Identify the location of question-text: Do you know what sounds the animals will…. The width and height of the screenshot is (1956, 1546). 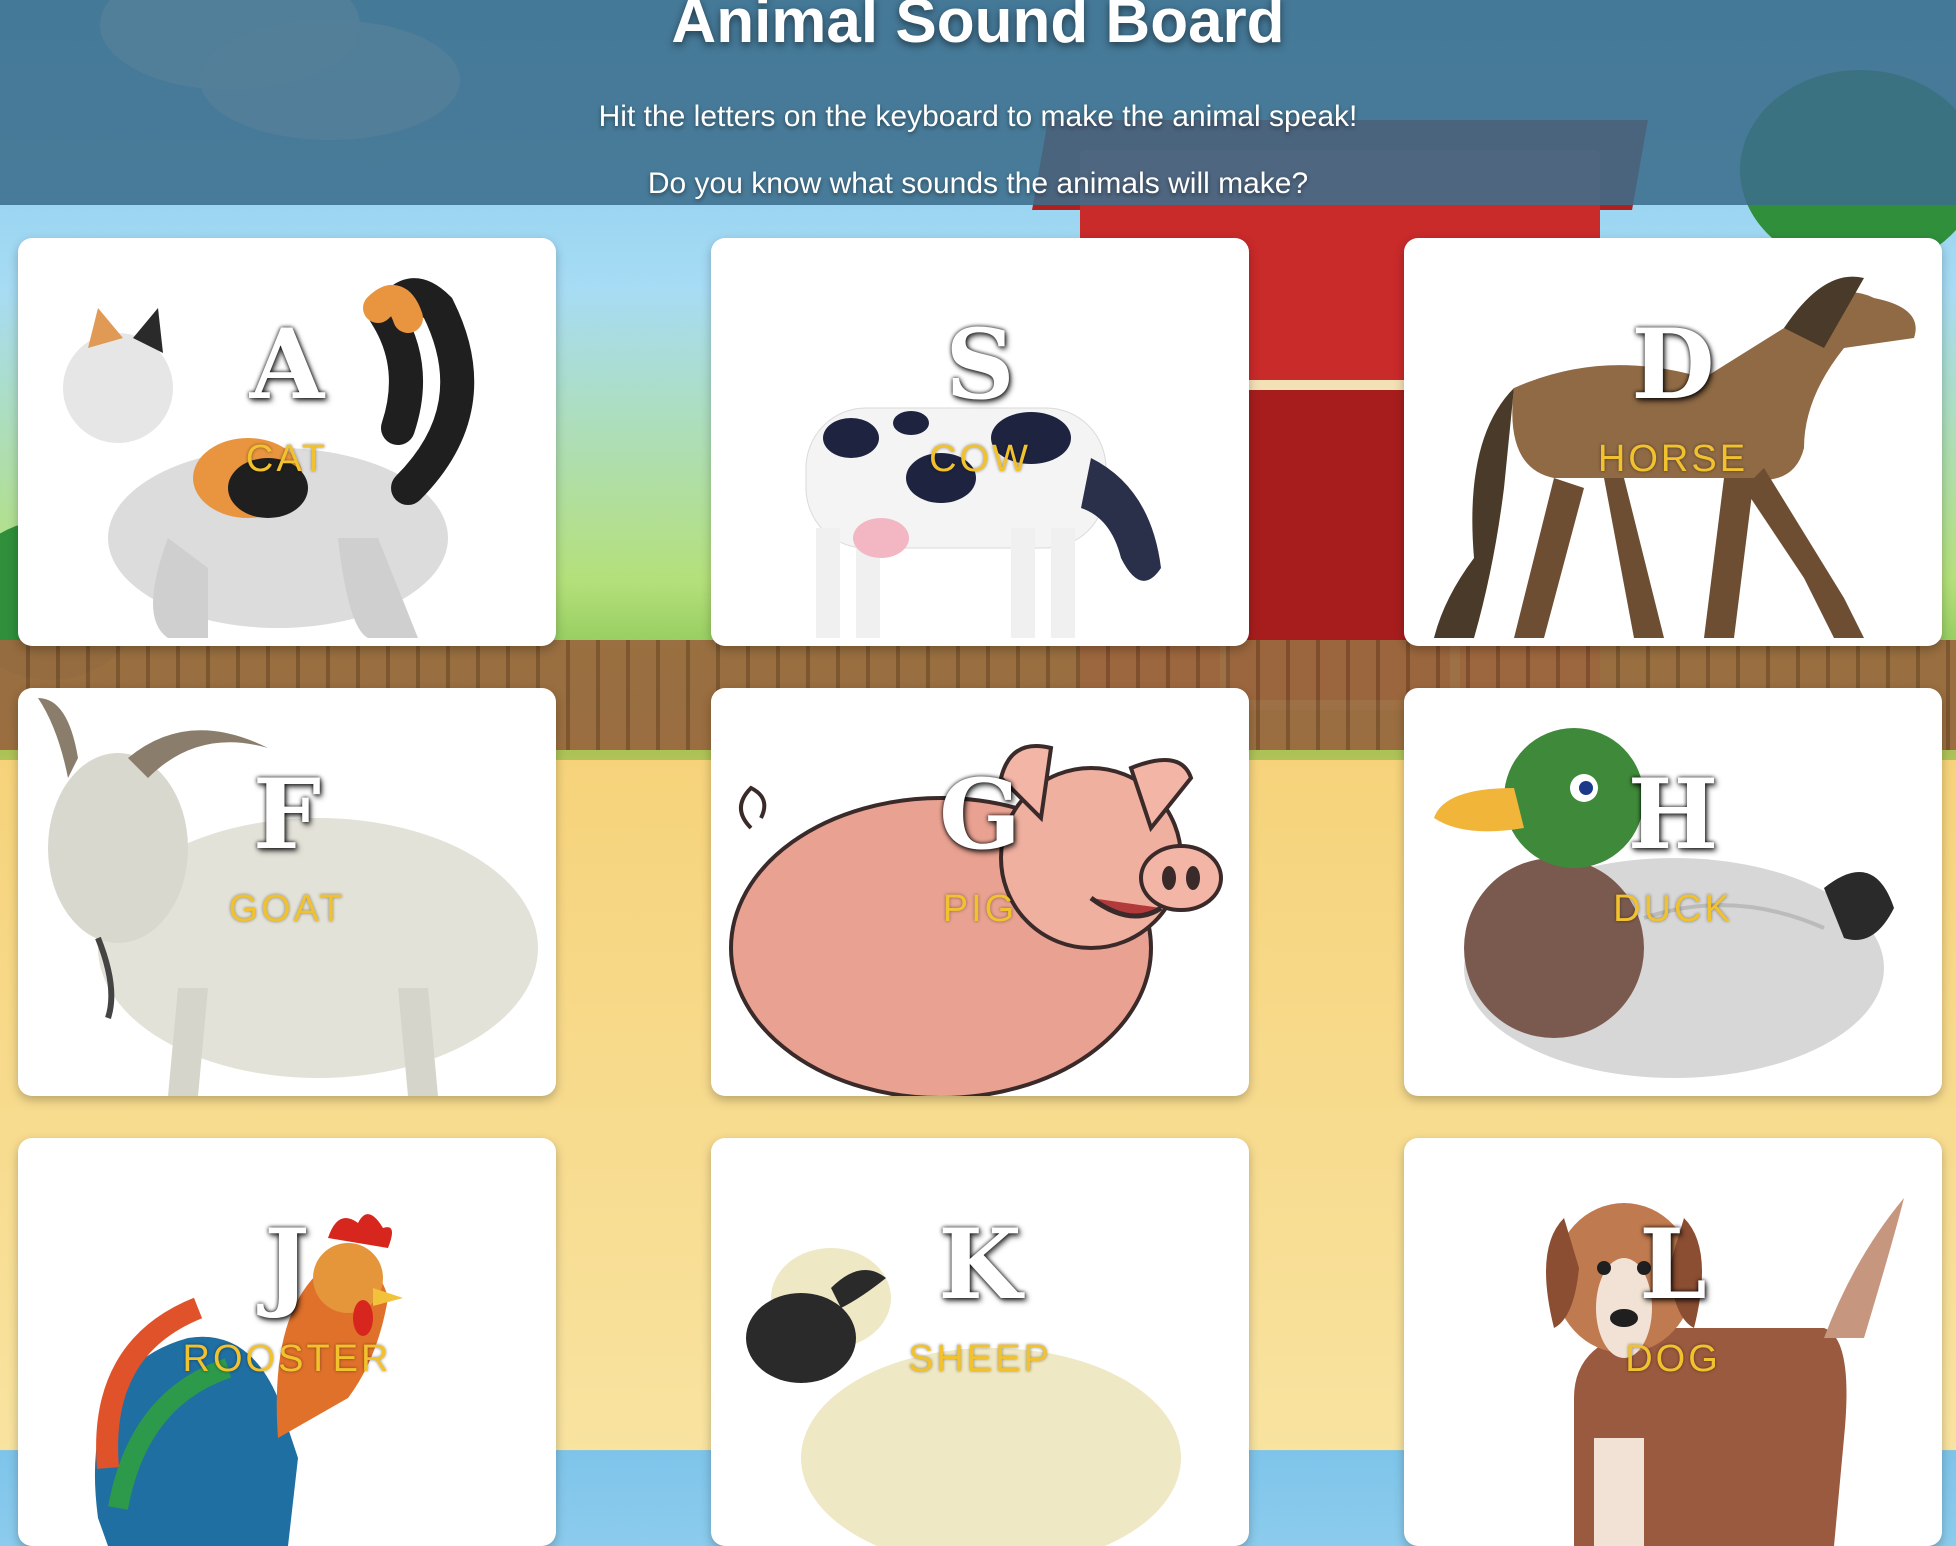
(978, 183).